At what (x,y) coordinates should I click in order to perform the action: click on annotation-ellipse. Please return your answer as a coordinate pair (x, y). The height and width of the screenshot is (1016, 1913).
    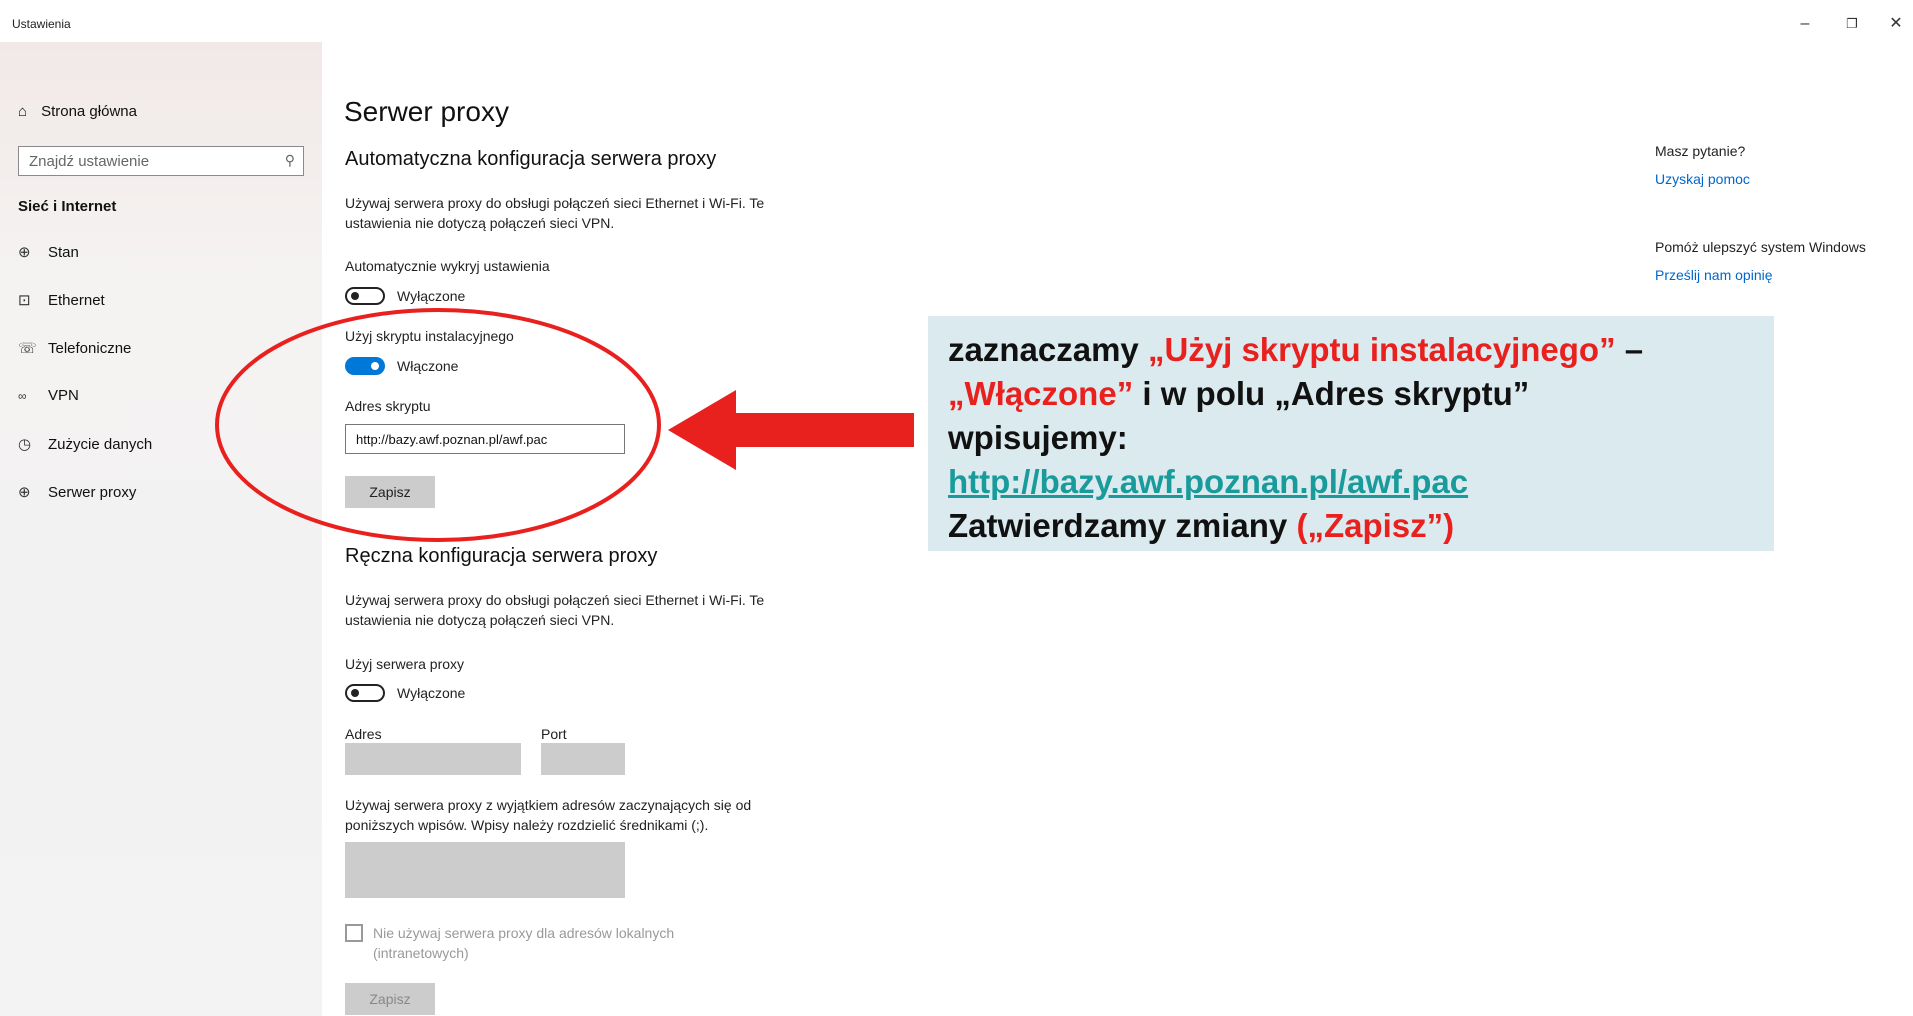
    Looking at the image, I should click on (438, 425).